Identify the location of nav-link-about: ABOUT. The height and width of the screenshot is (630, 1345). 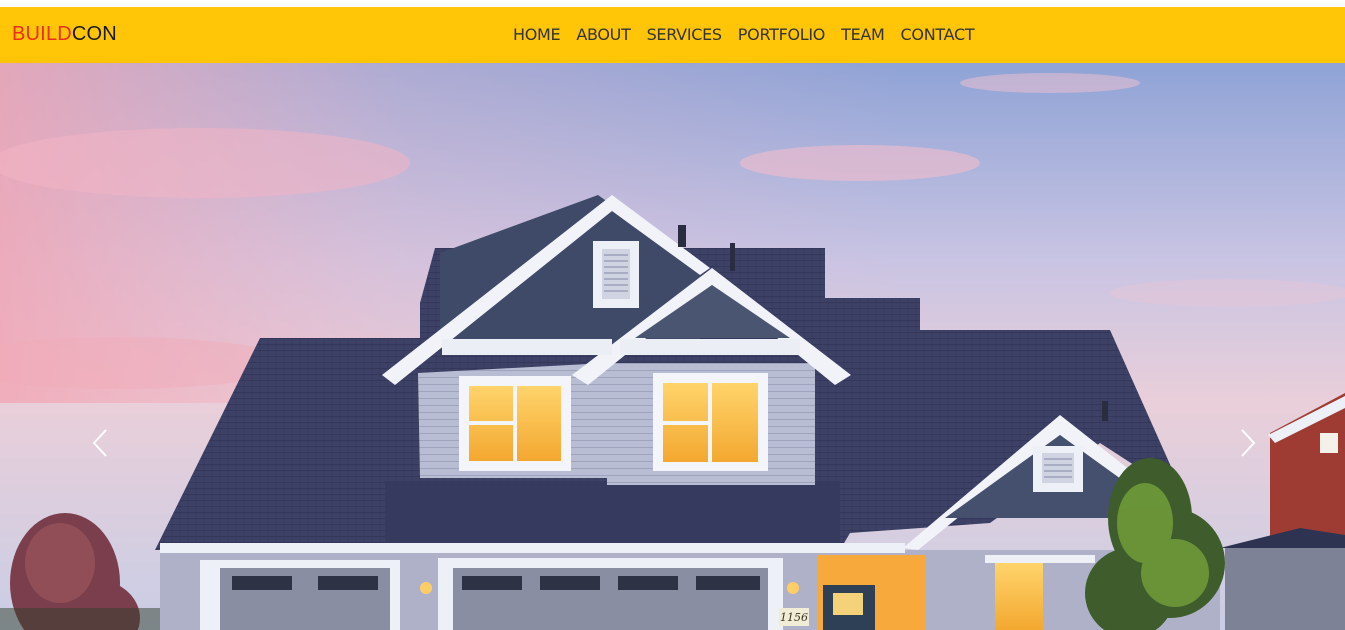
(603, 35).